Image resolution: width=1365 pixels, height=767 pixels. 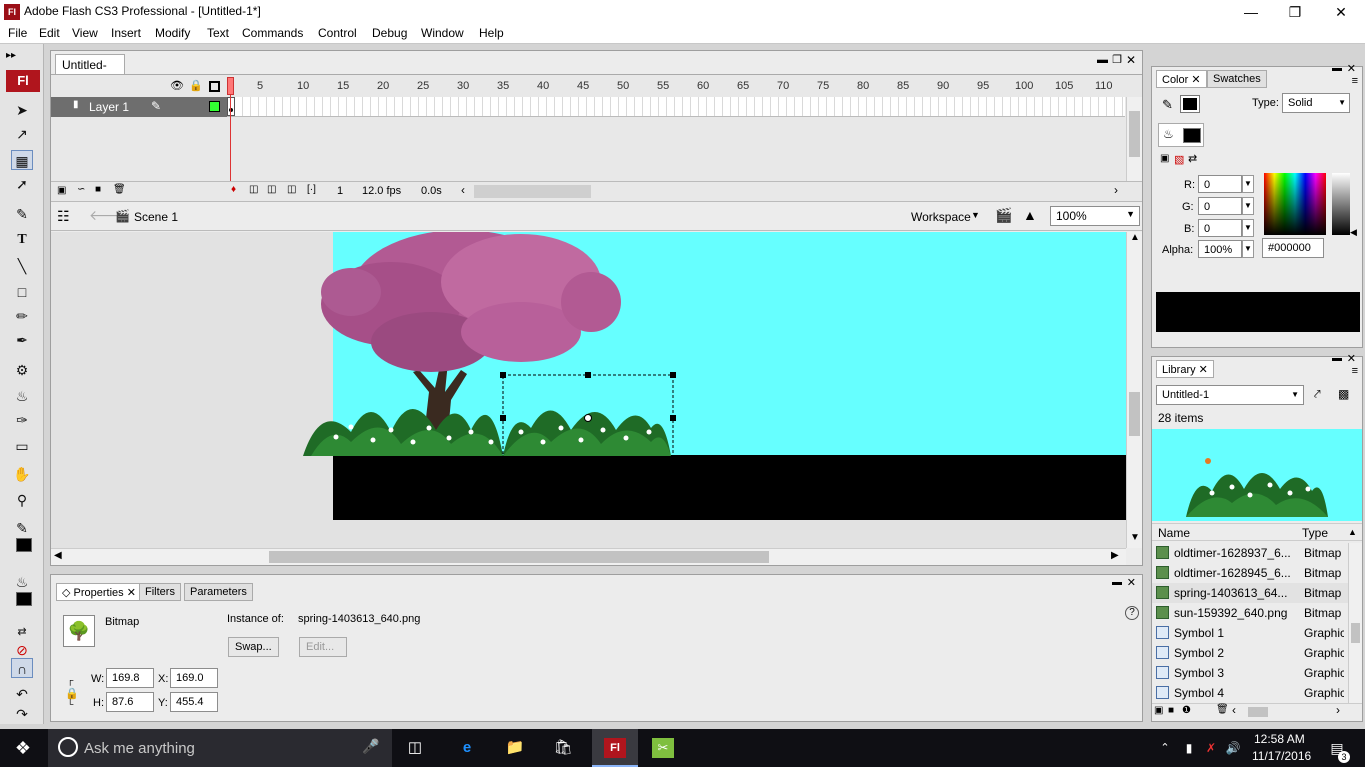 What do you see at coordinates (99, 592) in the screenshot?
I see `tab-properties: ◇ Properties ✕` at bounding box center [99, 592].